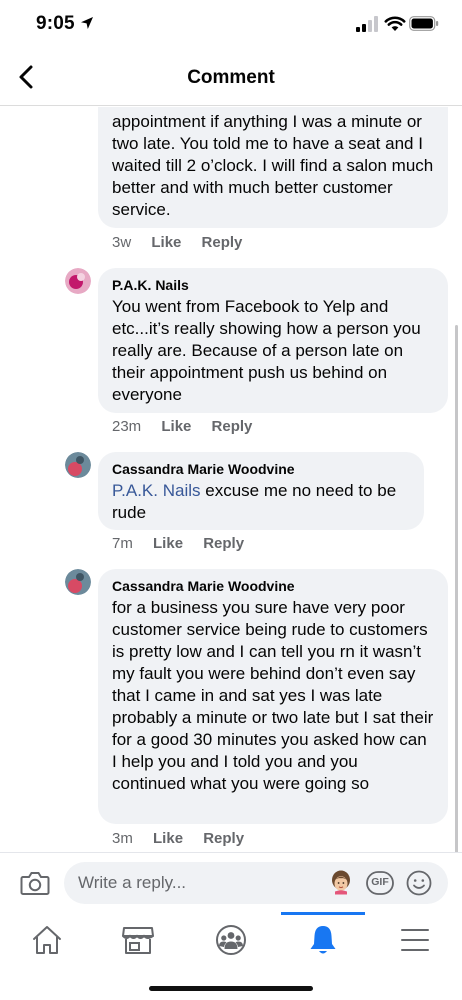  I want to click on comment-time: 3m, so click(122, 838).